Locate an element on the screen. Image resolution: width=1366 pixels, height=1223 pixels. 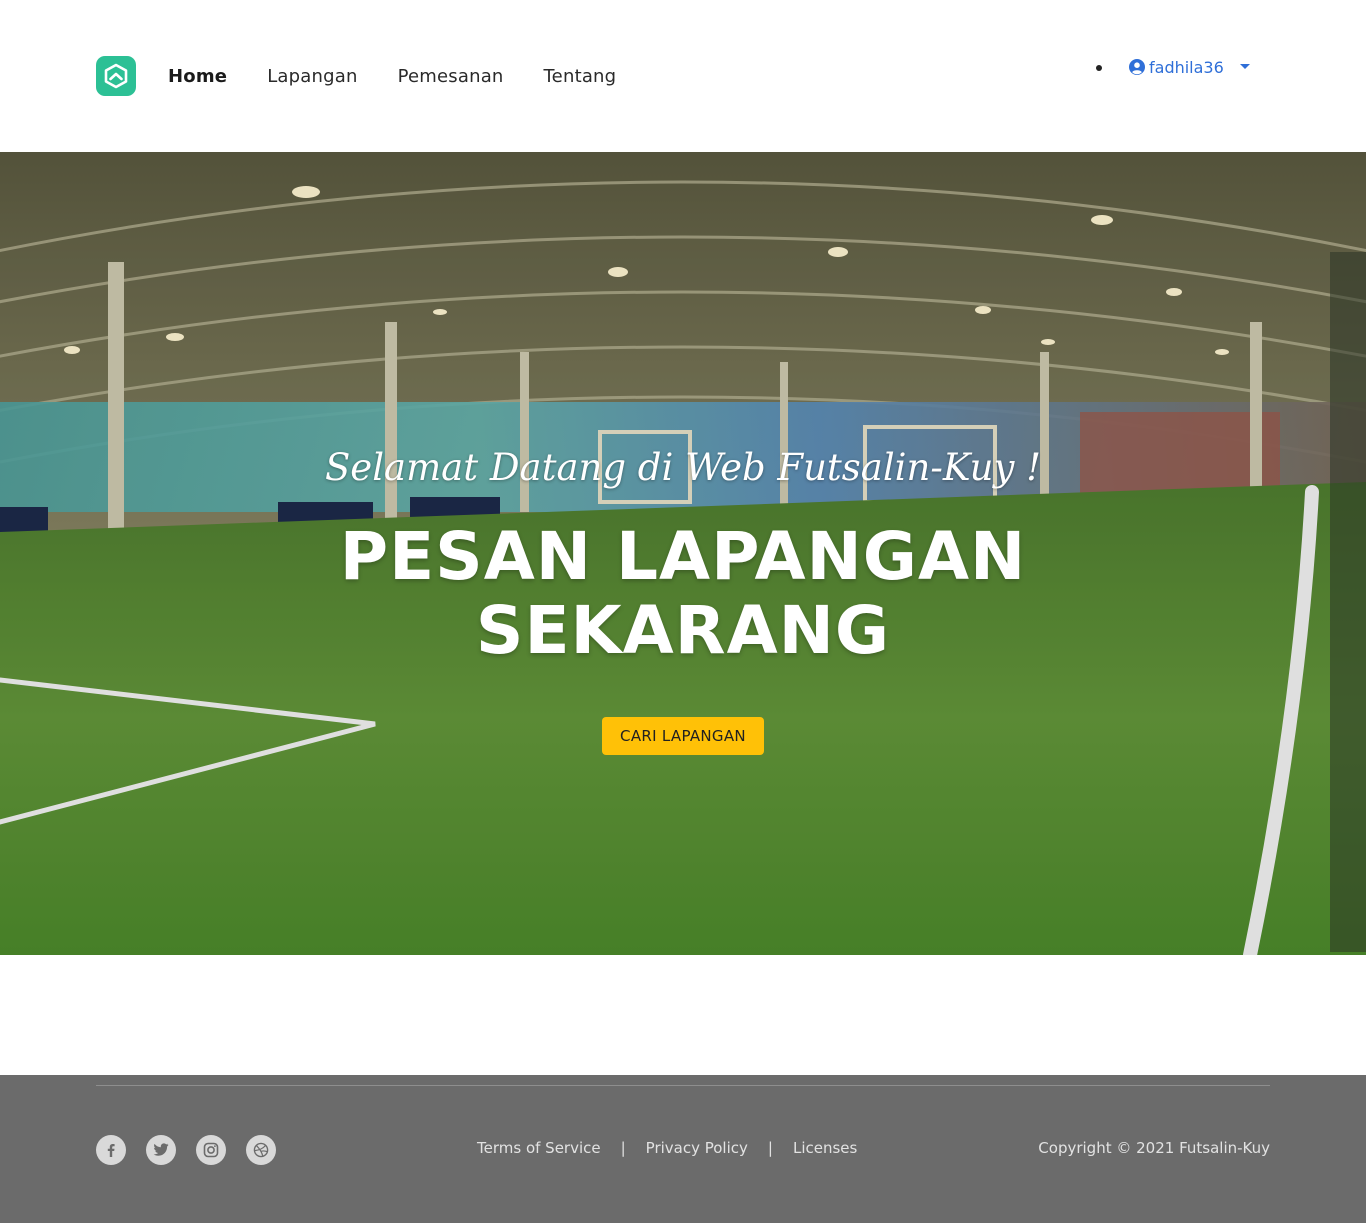
hero-title: PESAN LAPANGAN SEKARANG is located at coordinates (683, 594).